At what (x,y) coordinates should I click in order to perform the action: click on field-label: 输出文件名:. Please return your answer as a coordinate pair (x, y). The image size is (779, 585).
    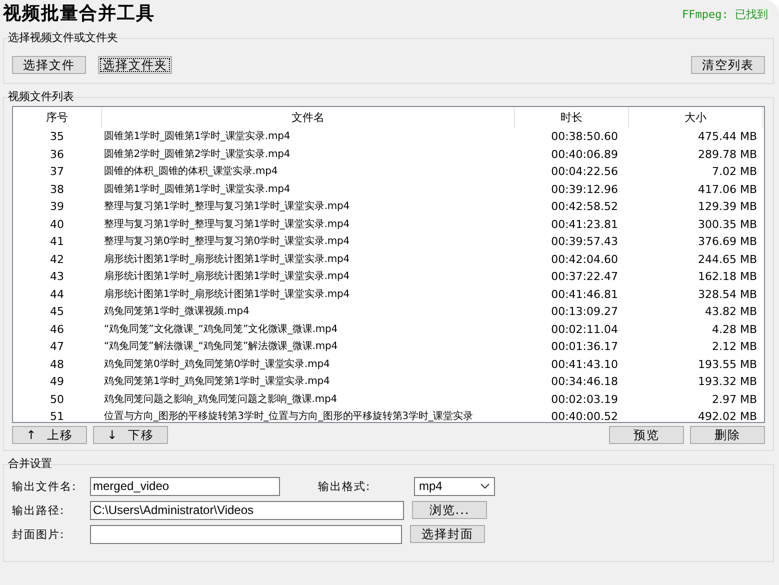
    Looking at the image, I should click on (45, 486).